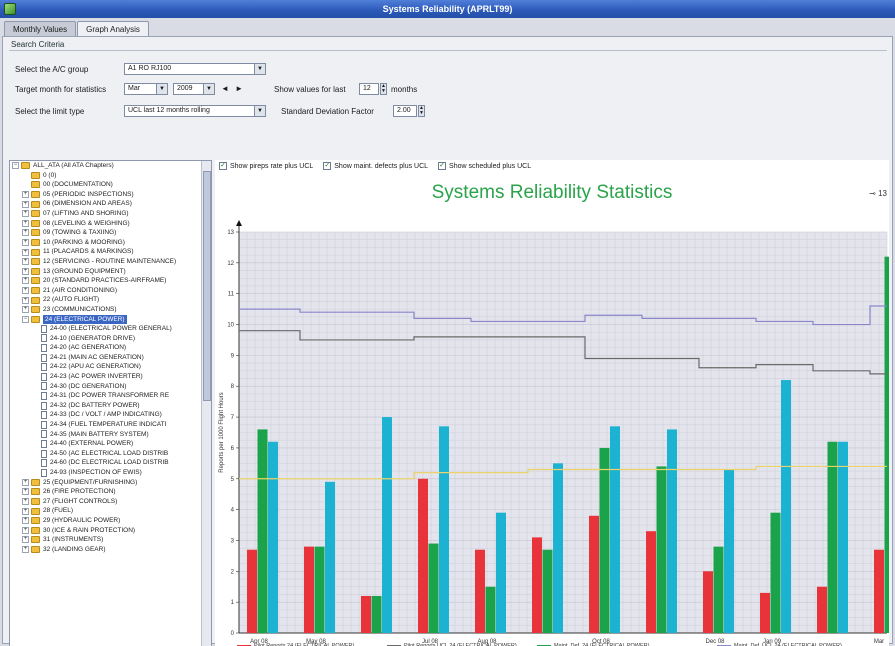 This screenshot has height=646, width=895. I want to click on tree-item: 24-00 (ELECTRICAL POWER GENERAL), so click(110, 329).